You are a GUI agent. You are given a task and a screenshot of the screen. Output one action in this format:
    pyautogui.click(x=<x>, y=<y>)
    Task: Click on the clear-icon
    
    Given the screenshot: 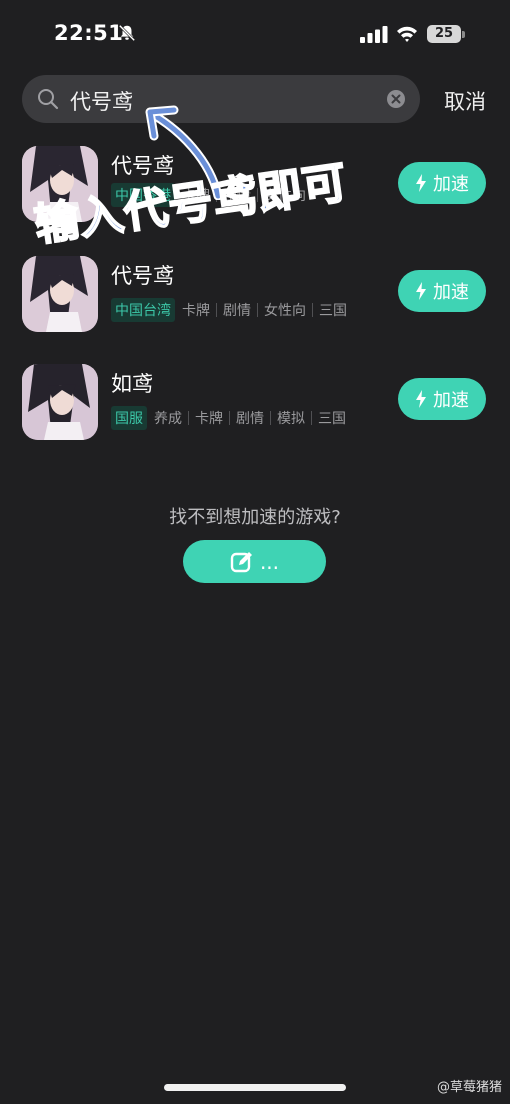 What is the action you would take?
    pyautogui.click(x=396, y=99)
    